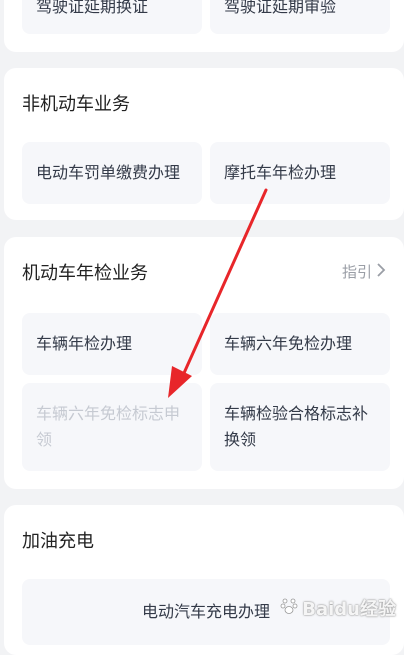  I want to click on section-title: 机动车年检业务, so click(85, 273).